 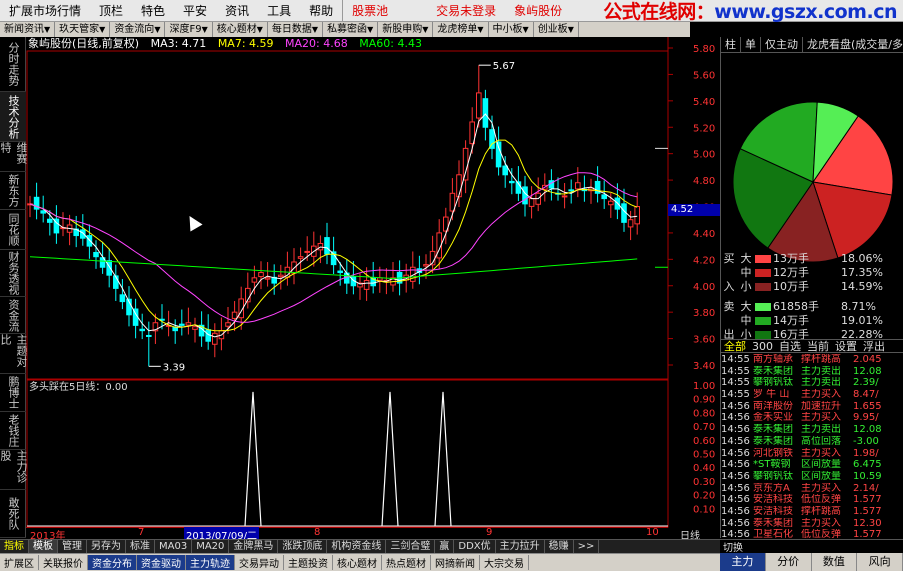 What do you see at coordinates (308, 562) in the screenshot?
I see `status-tab: 主题投资` at bounding box center [308, 562].